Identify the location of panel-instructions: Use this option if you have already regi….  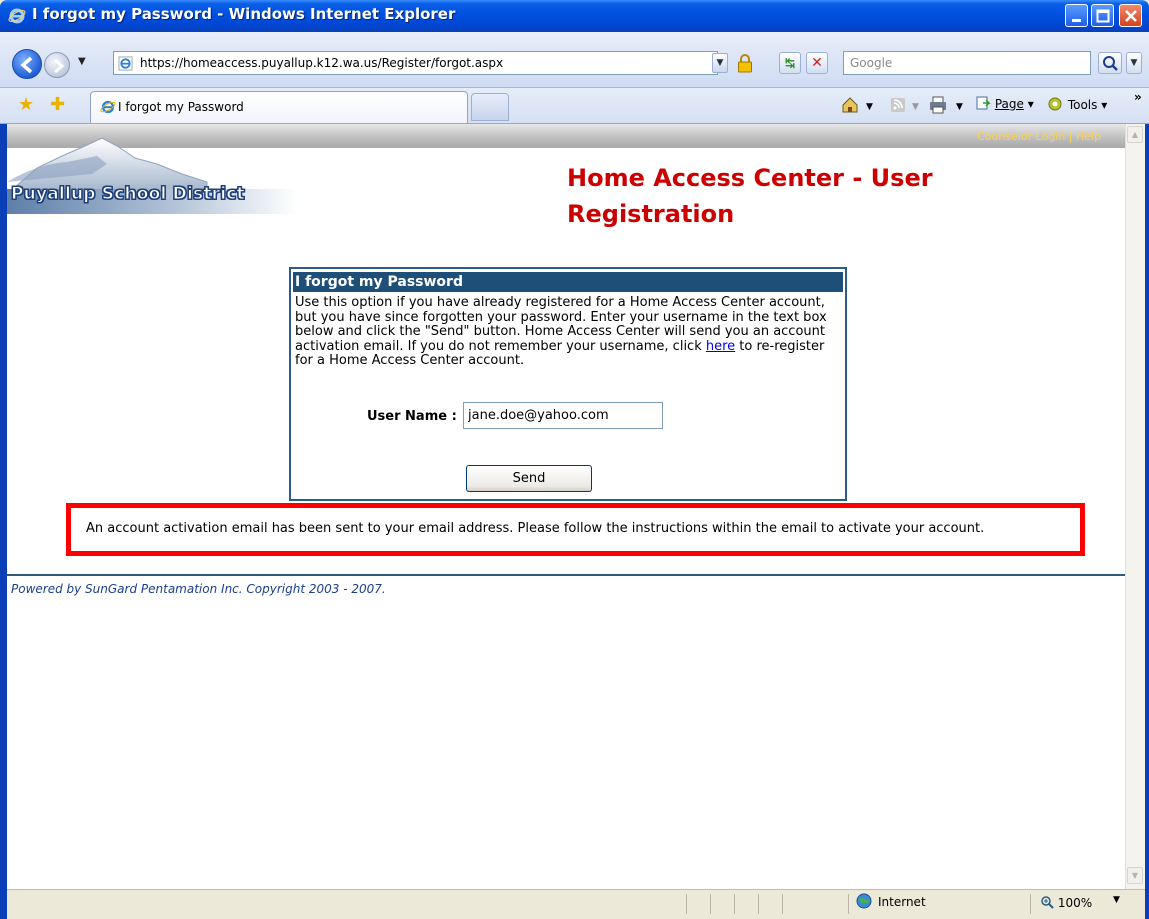
(569, 332).